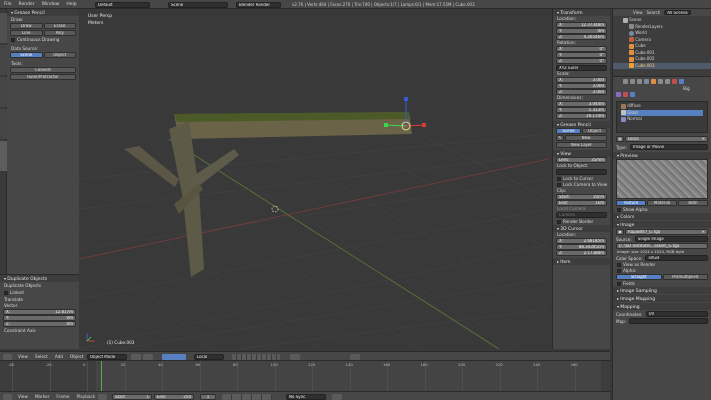  Describe the element at coordinates (638, 12) in the screenshot. I see `outliner-view-menu: View` at that location.